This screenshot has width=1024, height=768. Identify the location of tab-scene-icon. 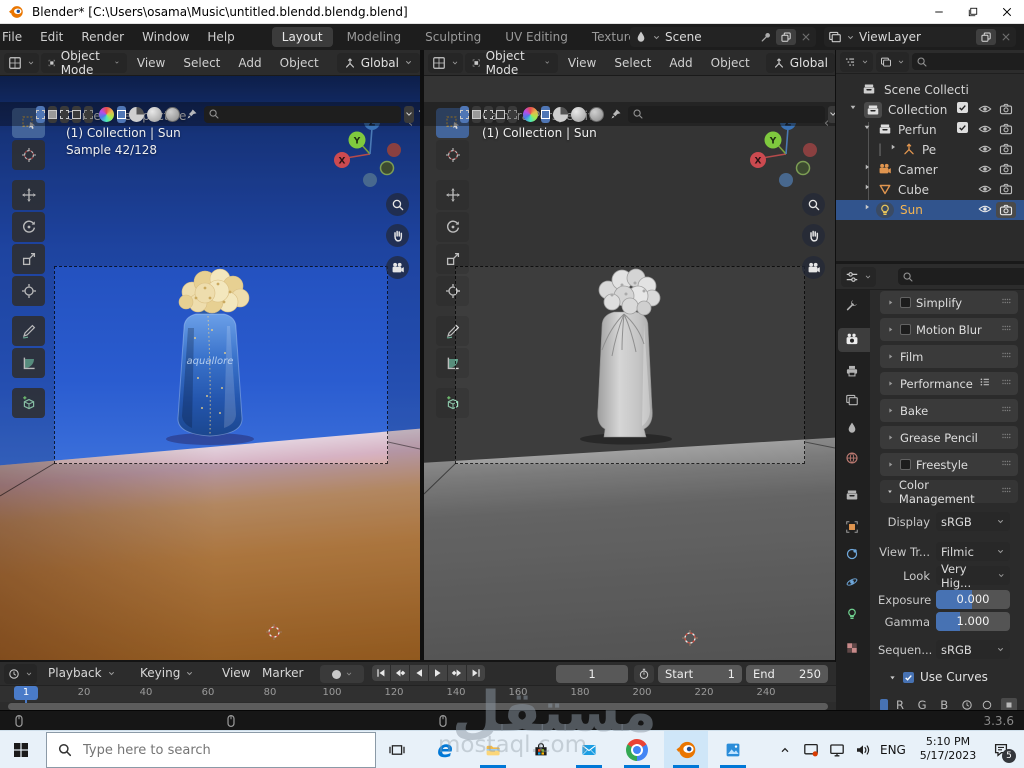
(852, 428).